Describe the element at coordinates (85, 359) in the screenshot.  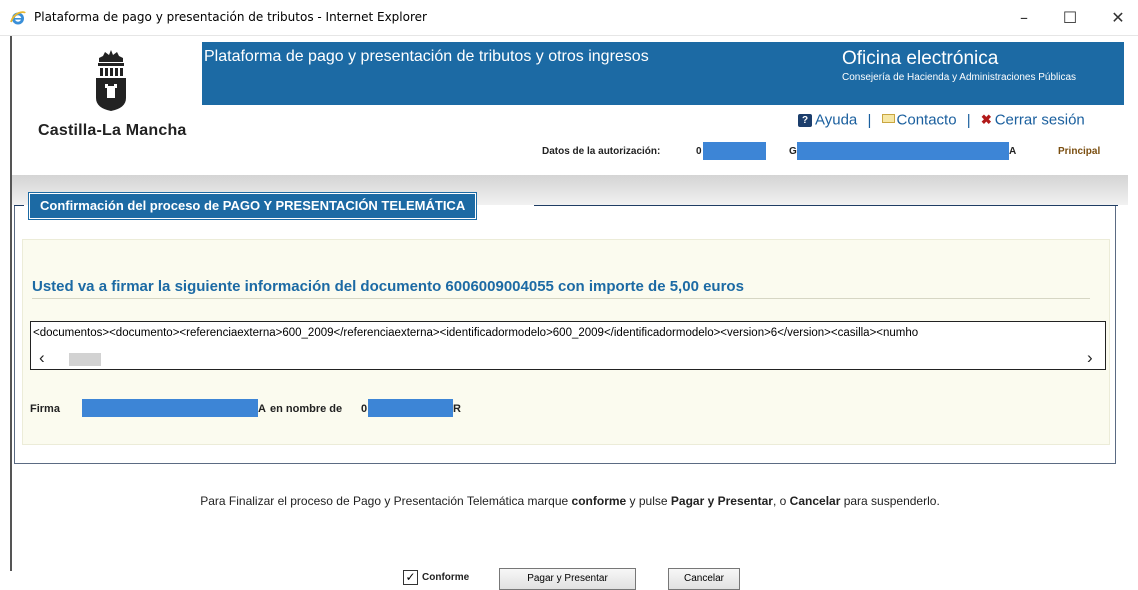
I see `scroll-thumb` at that location.